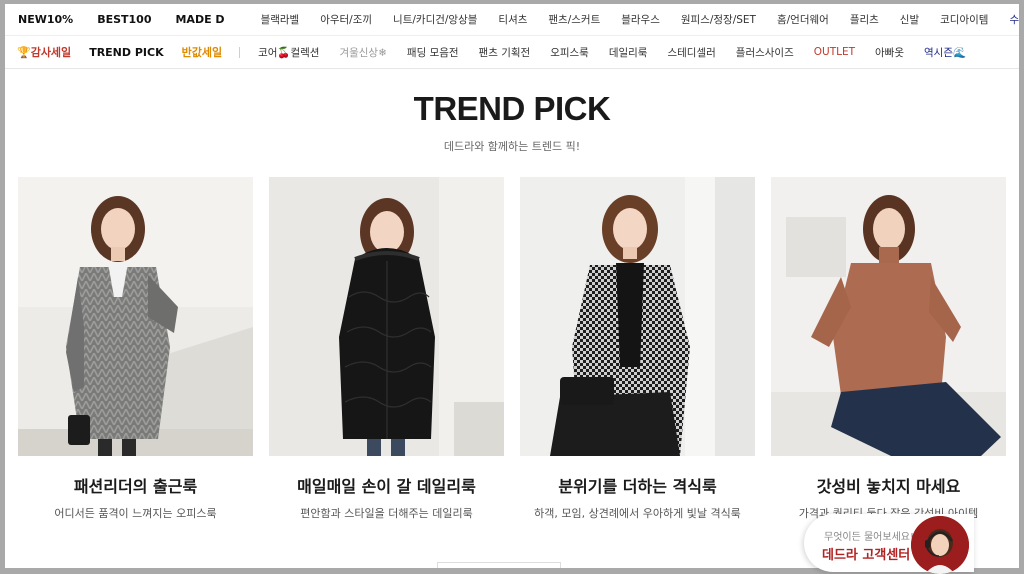 This screenshot has width=1024, height=574. I want to click on nav-made-d: MADE D, so click(199, 19).